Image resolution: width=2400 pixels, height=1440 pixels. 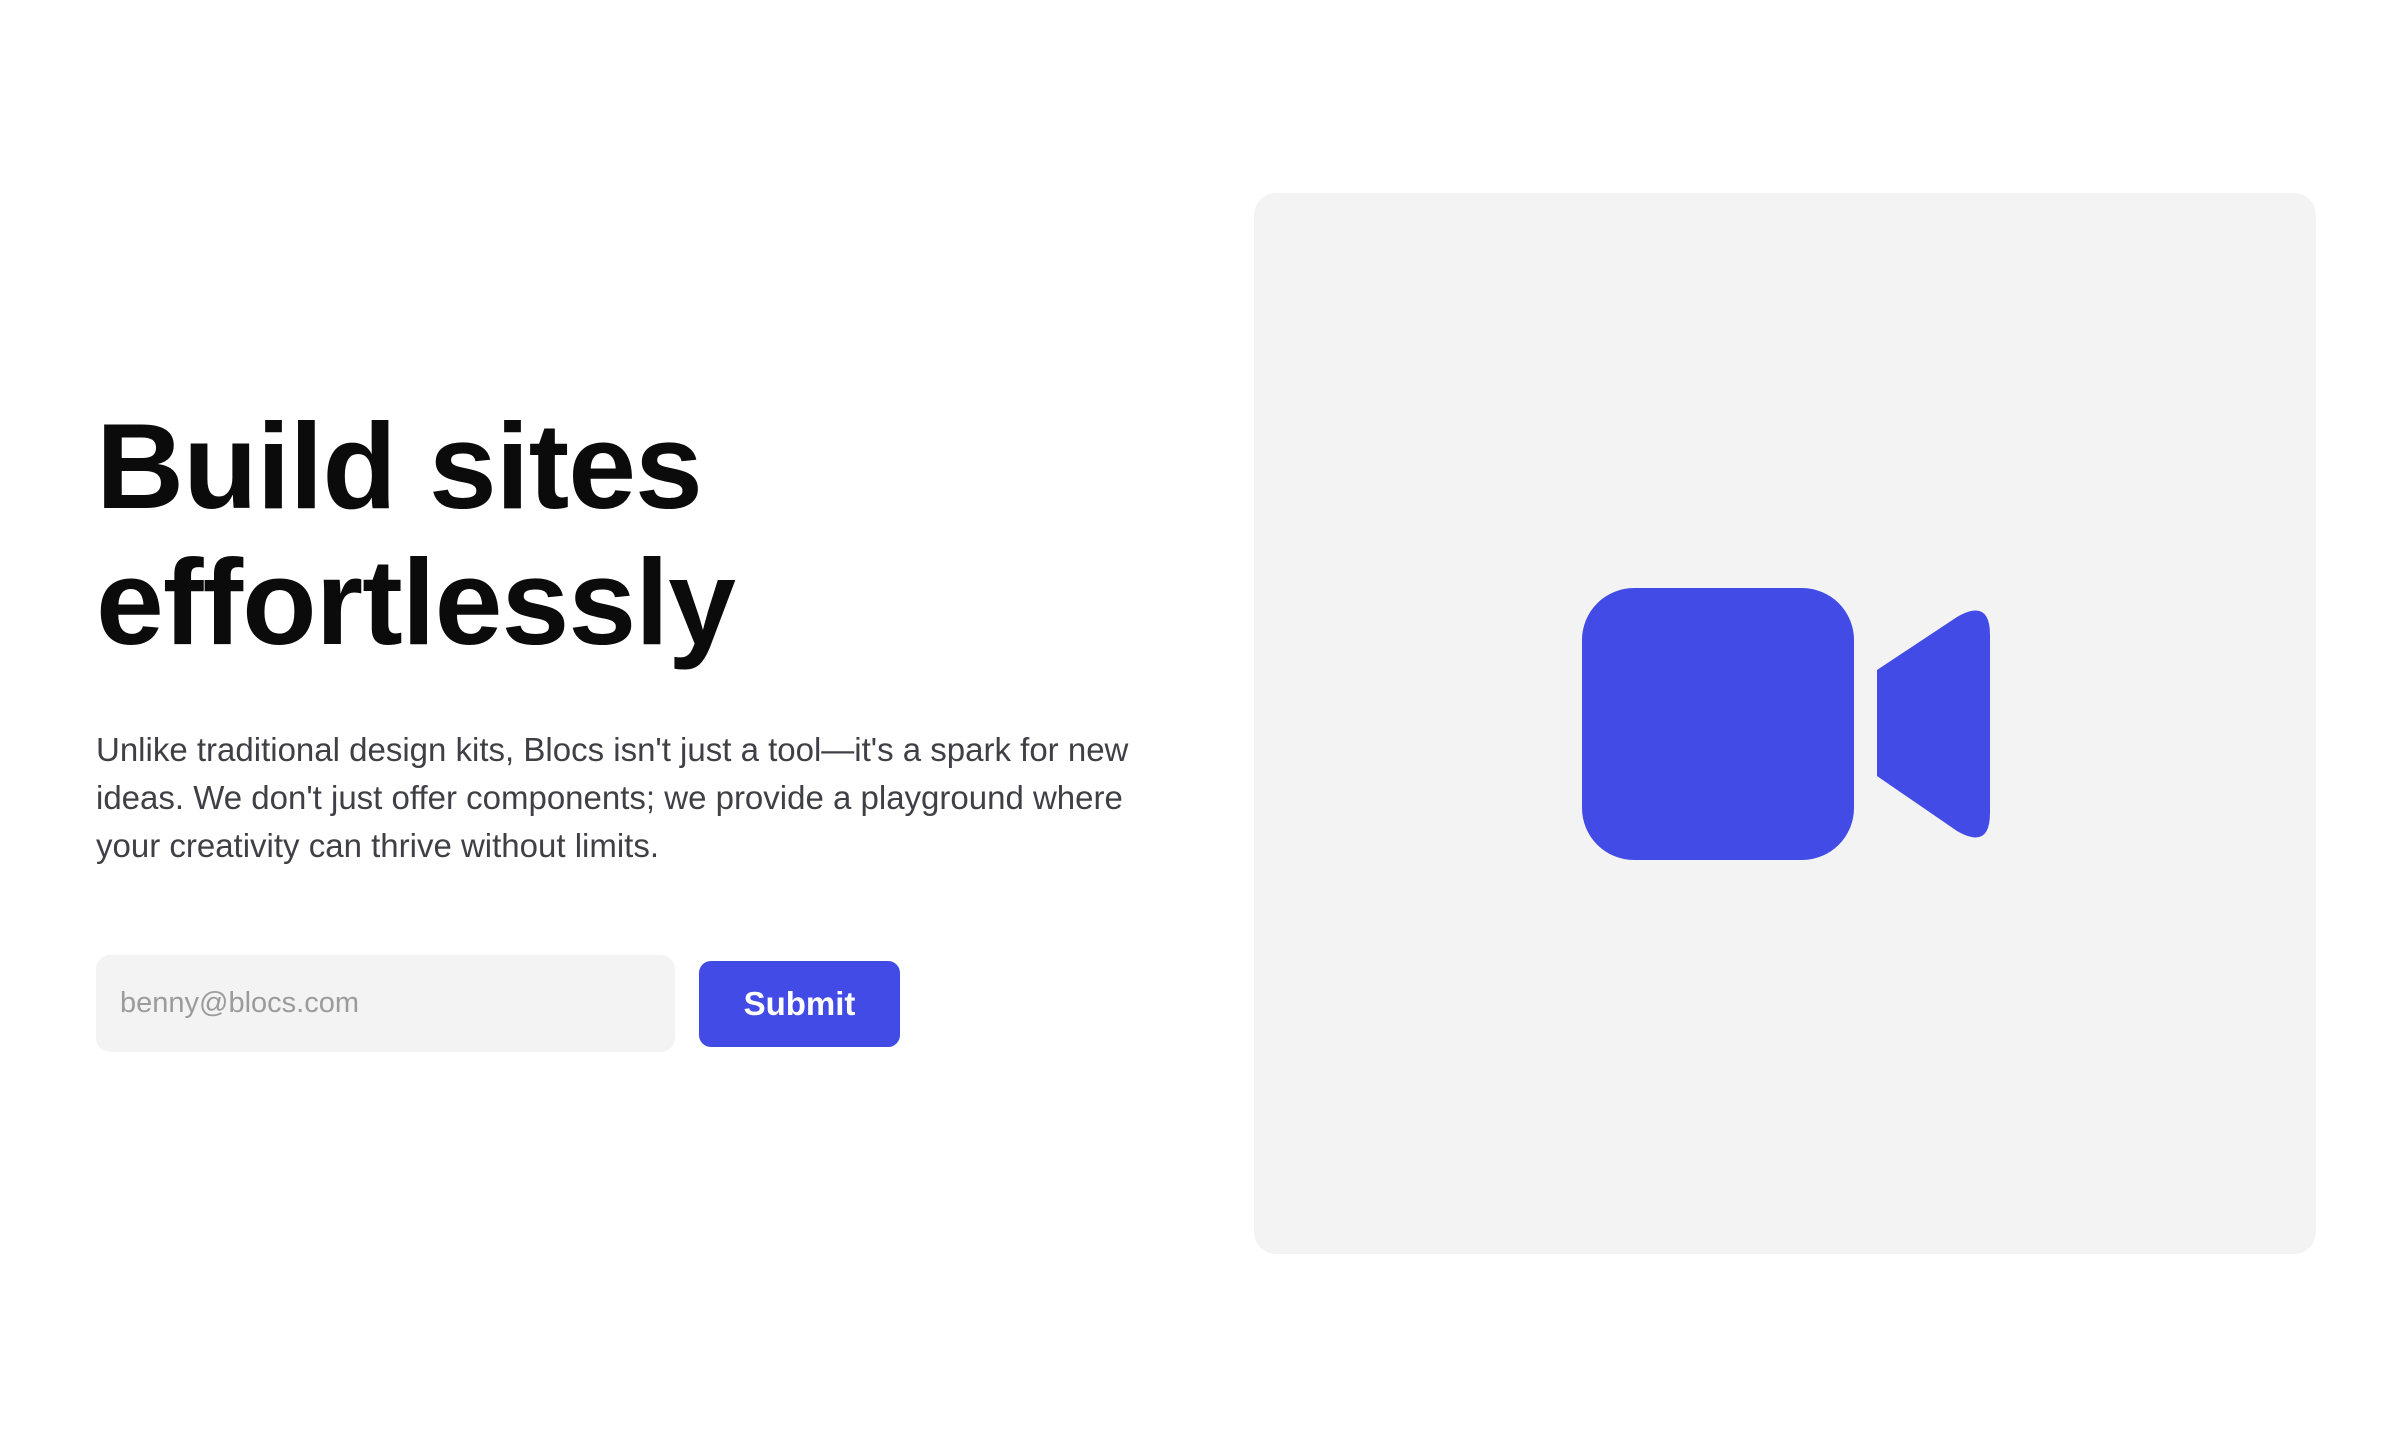 I want to click on video-camera-icon, so click(x=1786, y=724).